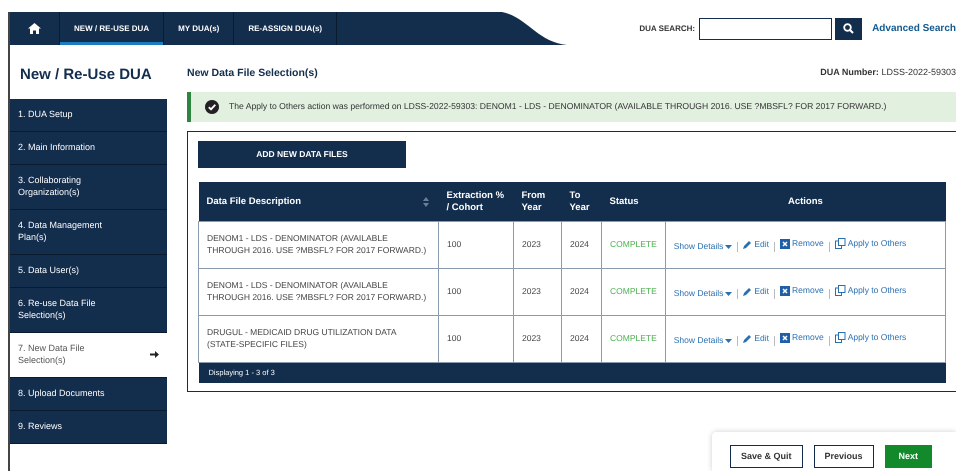  Describe the element at coordinates (88, 310) in the screenshot. I see `sidebar-item: 6. Re-use Data File Selection(s)` at that location.